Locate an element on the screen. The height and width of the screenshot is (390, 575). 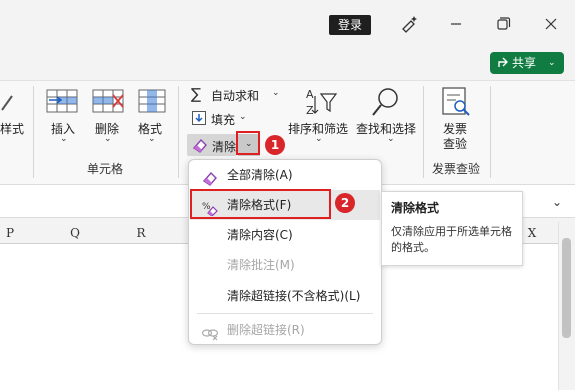
unlink-icon is located at coordinates (210, 331).